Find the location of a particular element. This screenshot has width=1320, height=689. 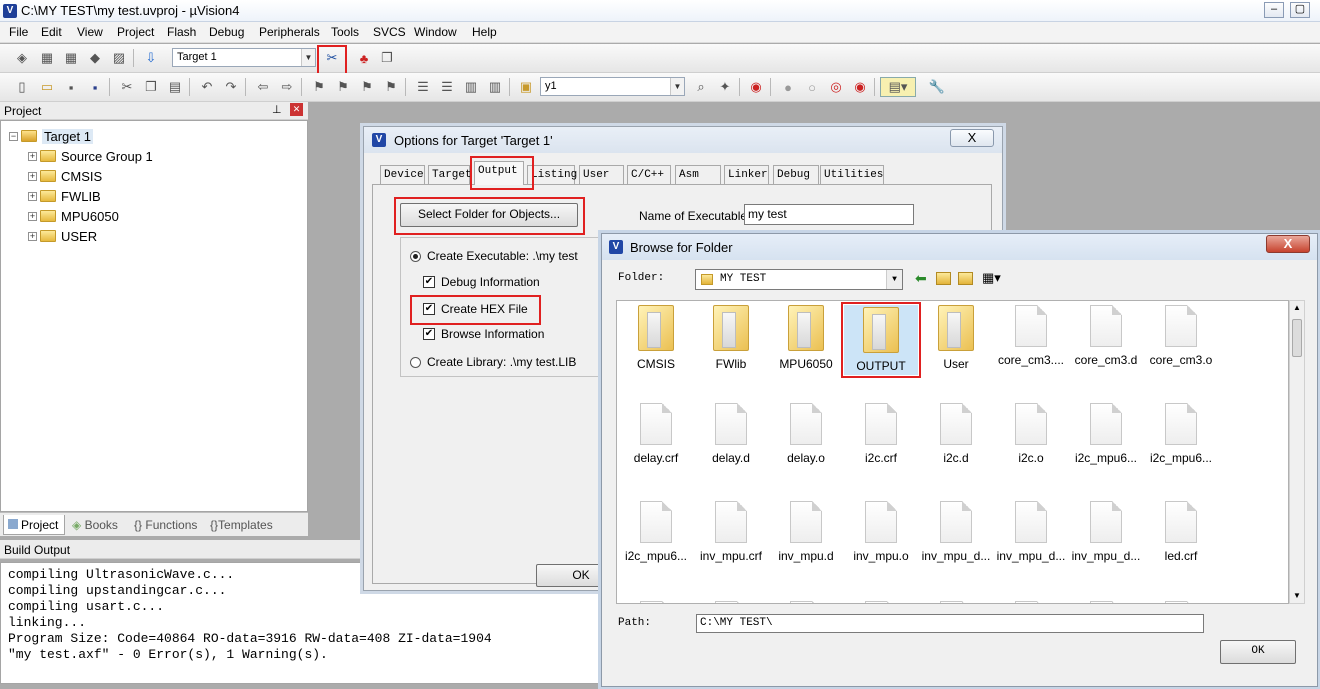

translate-icon: ◈ is located at coordinates (22, 58).